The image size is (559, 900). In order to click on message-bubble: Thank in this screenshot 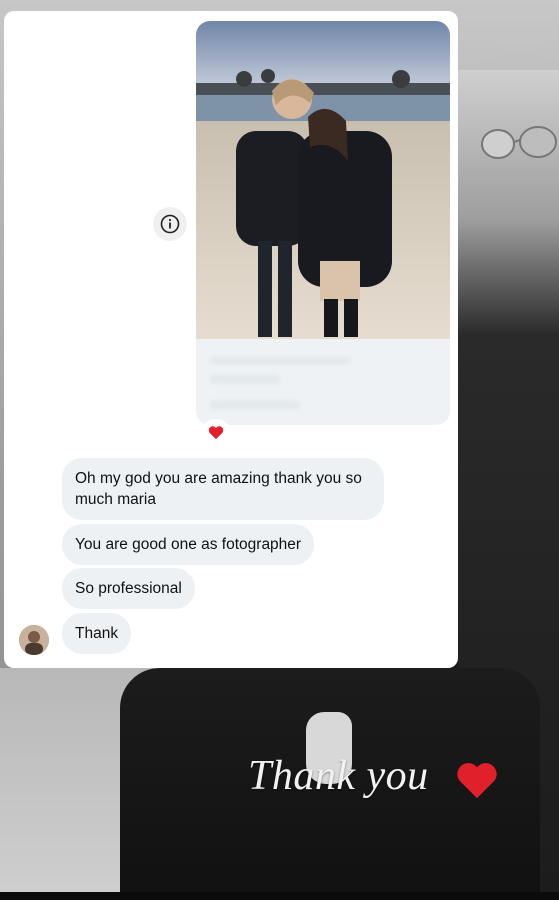, I will do `click(97, 633)`.